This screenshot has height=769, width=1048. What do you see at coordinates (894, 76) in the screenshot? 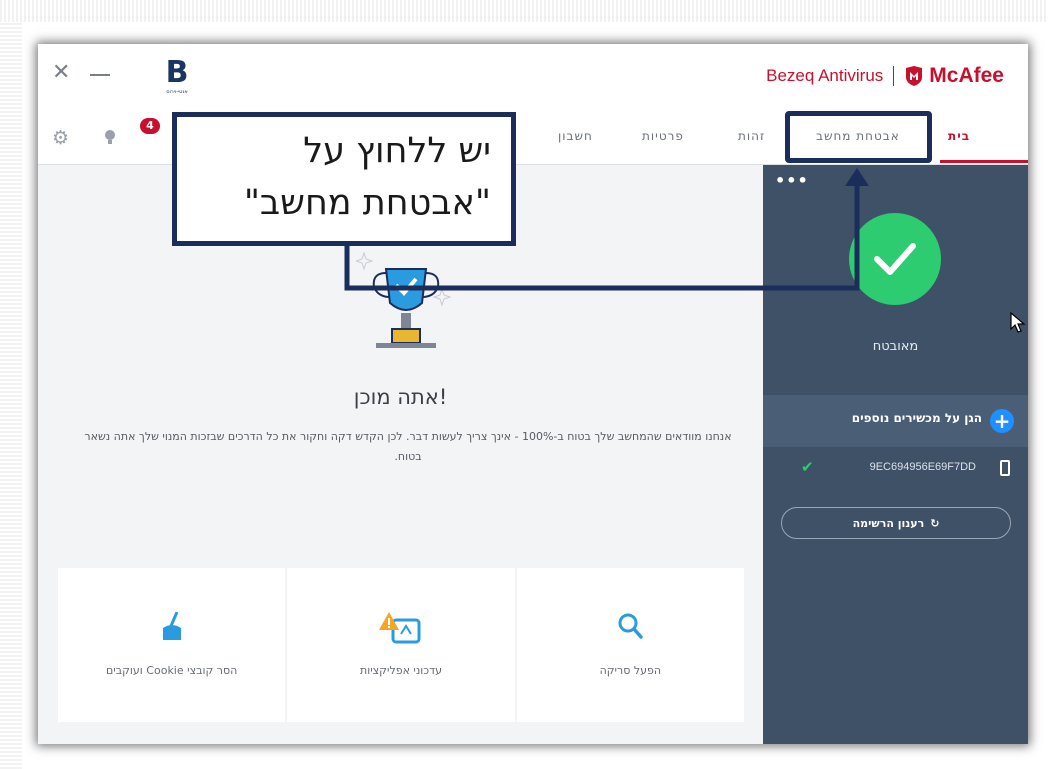
I see `brand-divider` at bounding box center [894, 76].